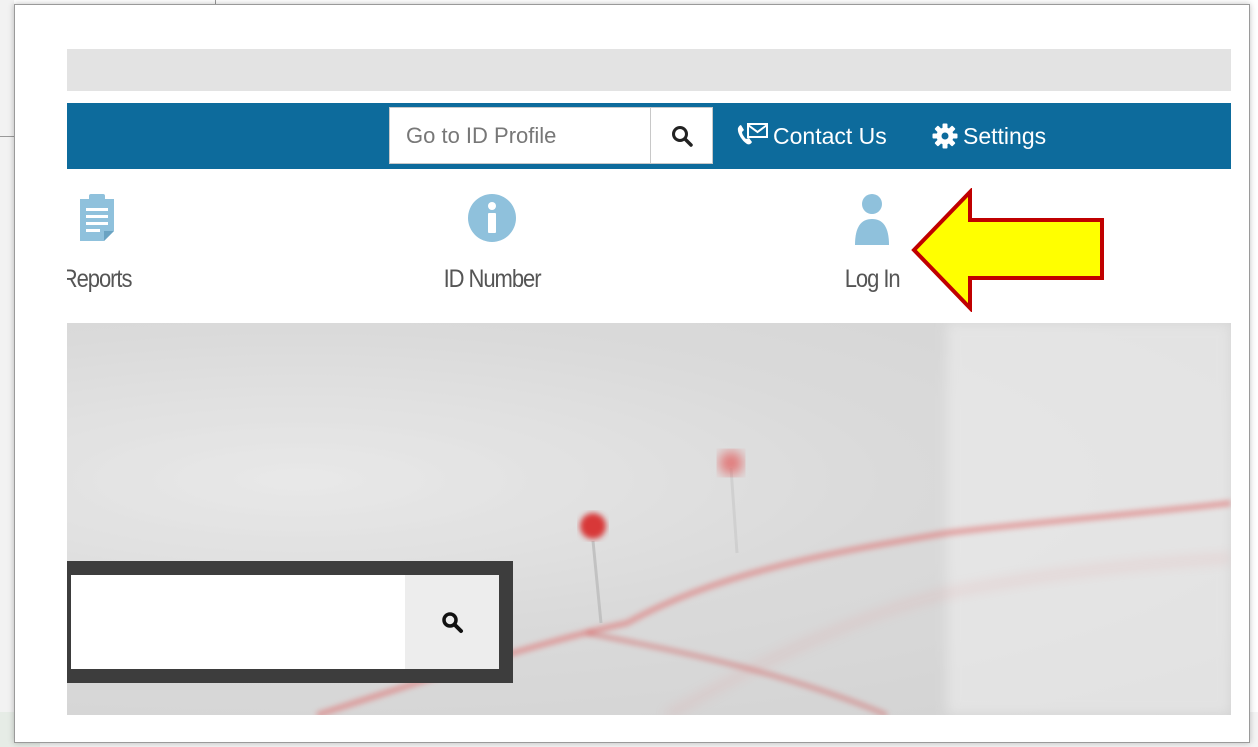 The image size is (1258, 747). What do you see at coordinates (1005, 135) in the screenshot?
I see `settings-label: Settings` at bounding box center [1005, 135].